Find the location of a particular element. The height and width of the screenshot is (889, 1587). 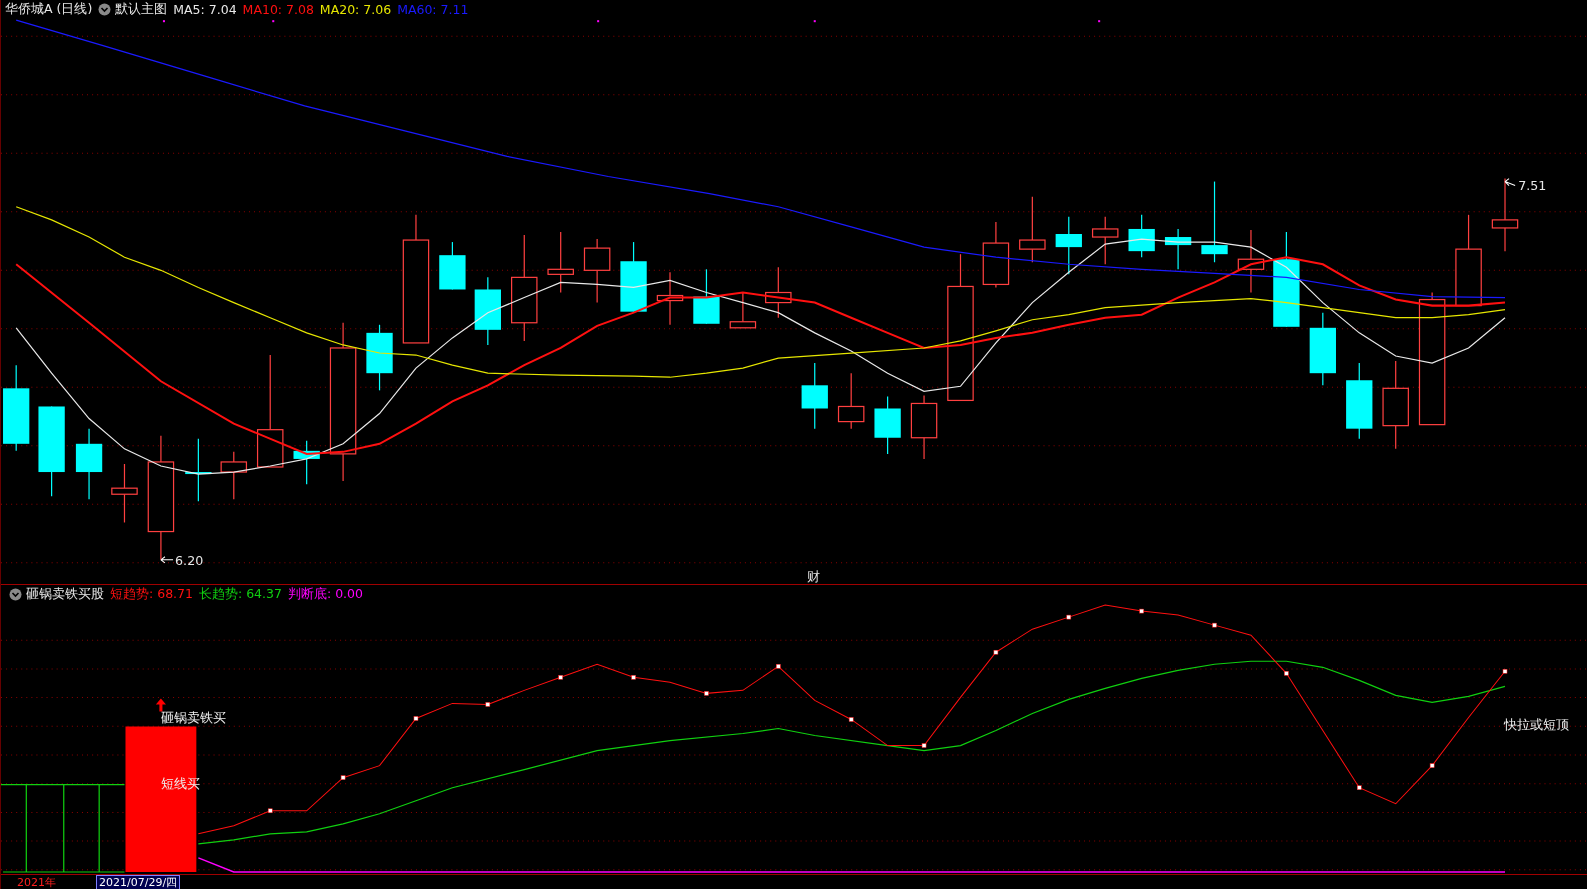

ma-reading: MA60: 7.11 is located at coordinates (433, 9).